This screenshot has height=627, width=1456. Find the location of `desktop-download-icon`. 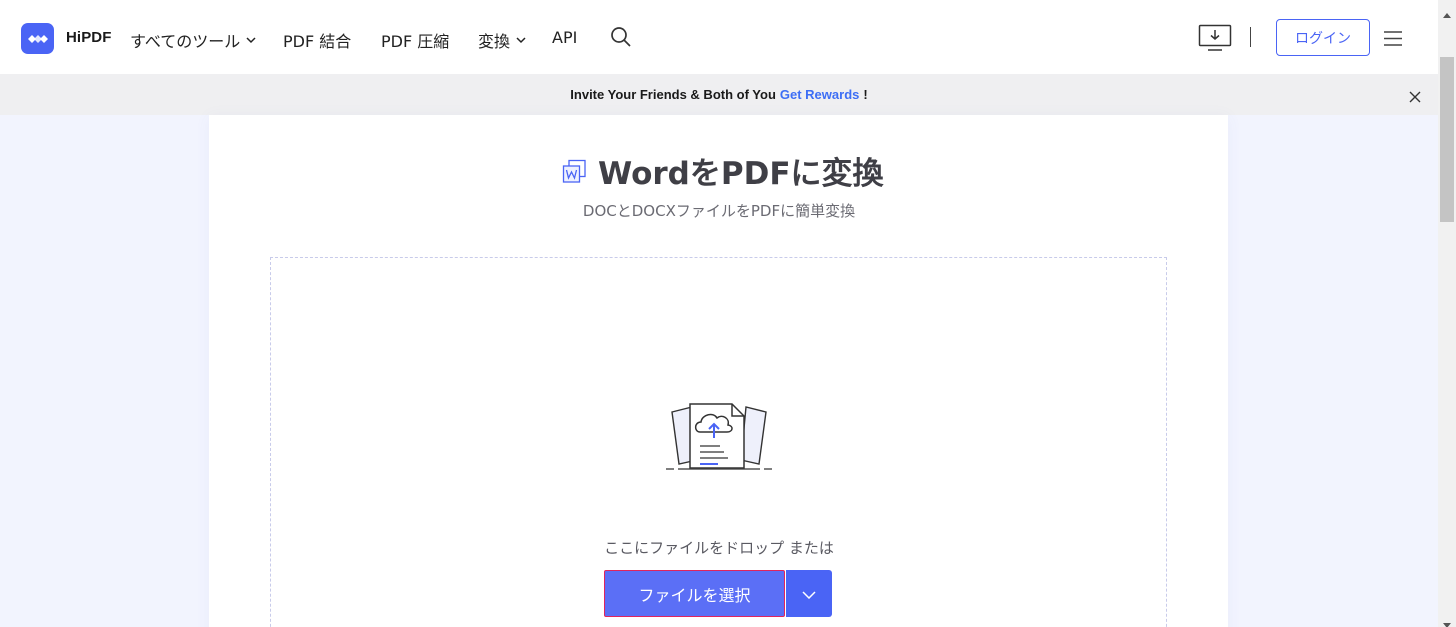

desktop-download-icon is located at coordinates (1215, 40).